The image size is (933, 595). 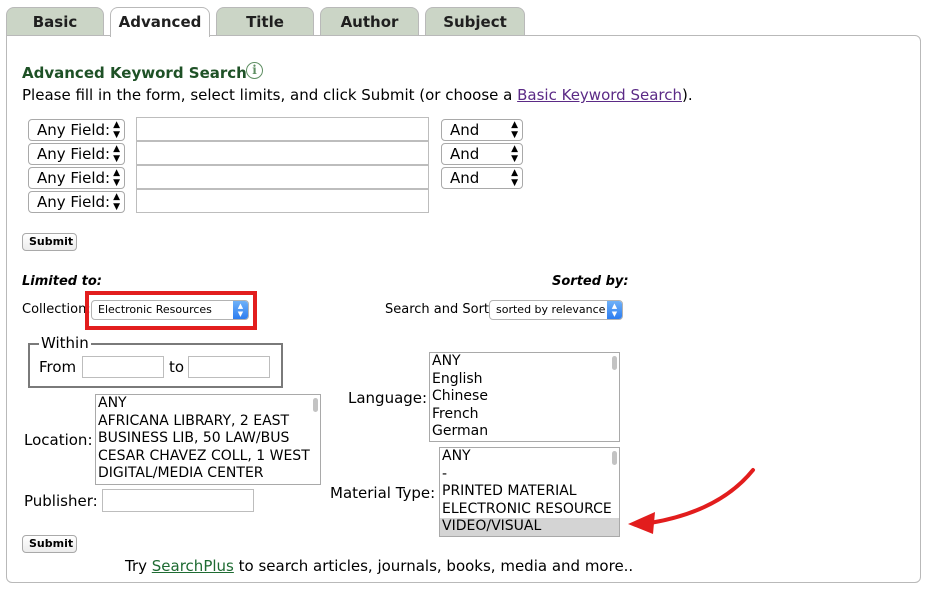 What do you see at coordinates (475, 21) in the screenshot?
I see `tab-subject: Subject` at bounding box center [475, 21].